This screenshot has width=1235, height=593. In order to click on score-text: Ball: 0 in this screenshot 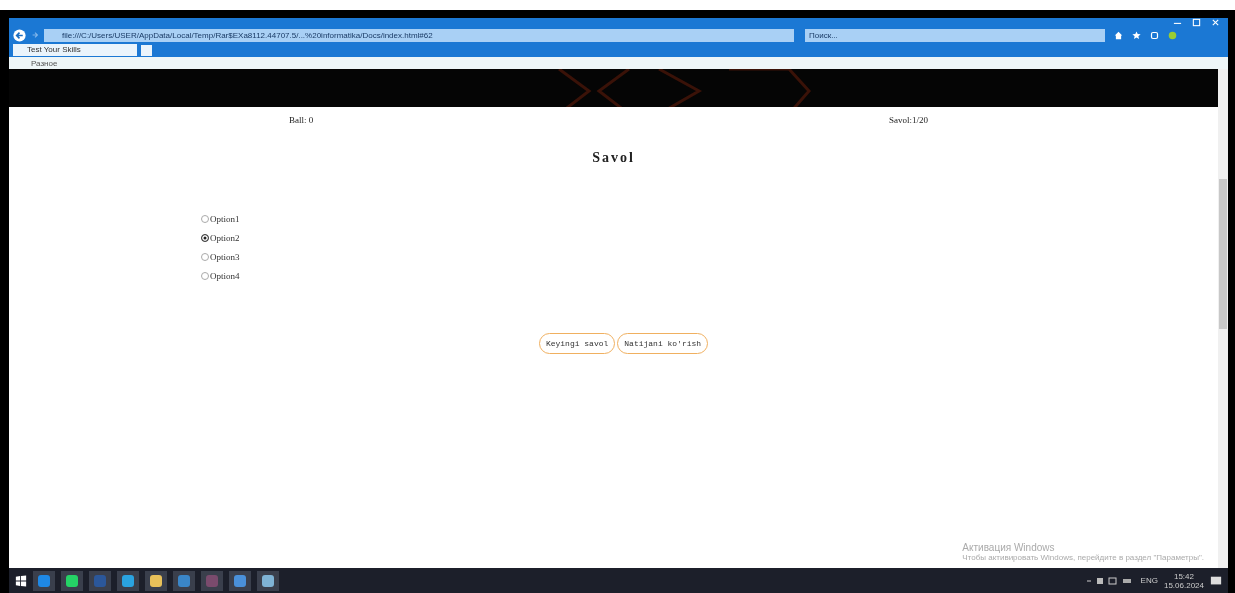, I will do `click(301, 120)`.